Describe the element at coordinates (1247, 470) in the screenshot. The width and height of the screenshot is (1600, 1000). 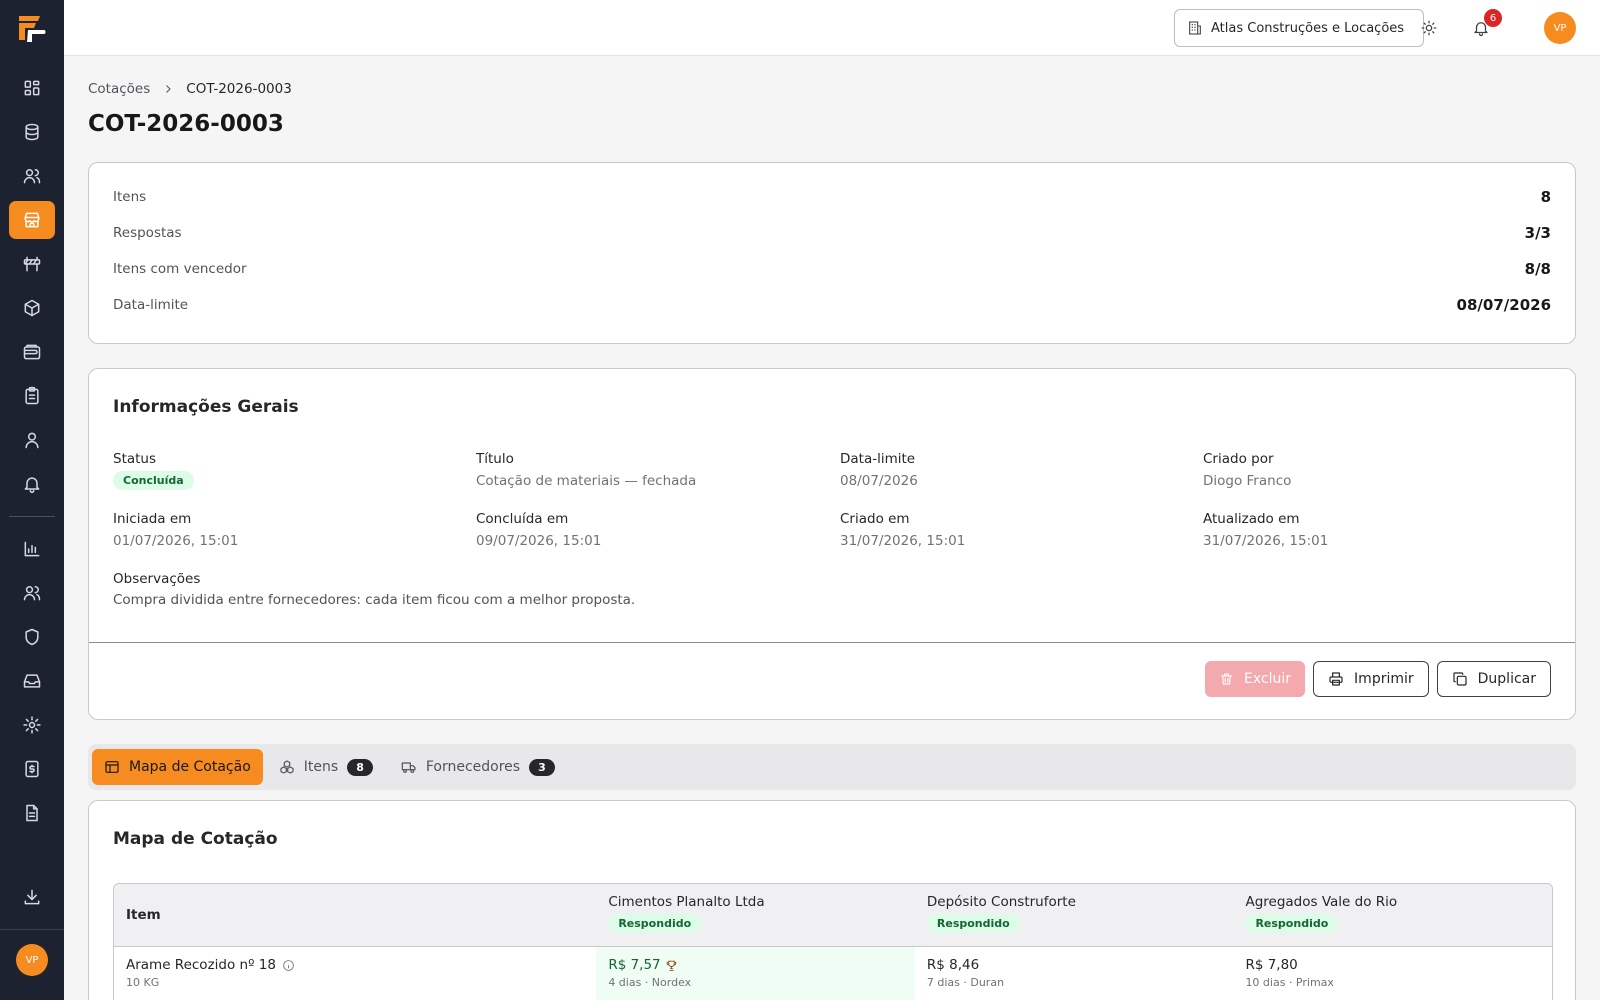
I see `field-created-by: Criado por Diogo Franco` at that location.